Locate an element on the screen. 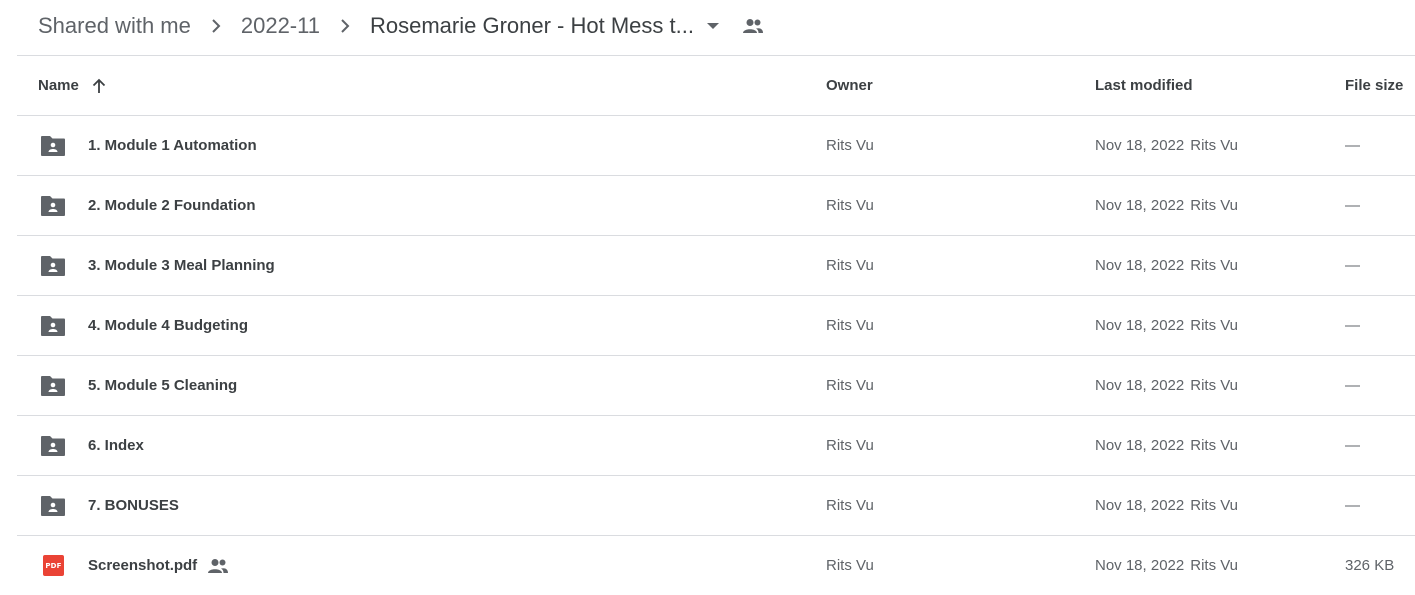  file-name: 7. BONUSES is located at coordinates (133, 505).